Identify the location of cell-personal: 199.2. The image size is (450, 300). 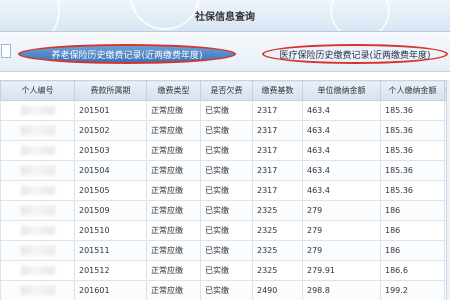
(412, 290).